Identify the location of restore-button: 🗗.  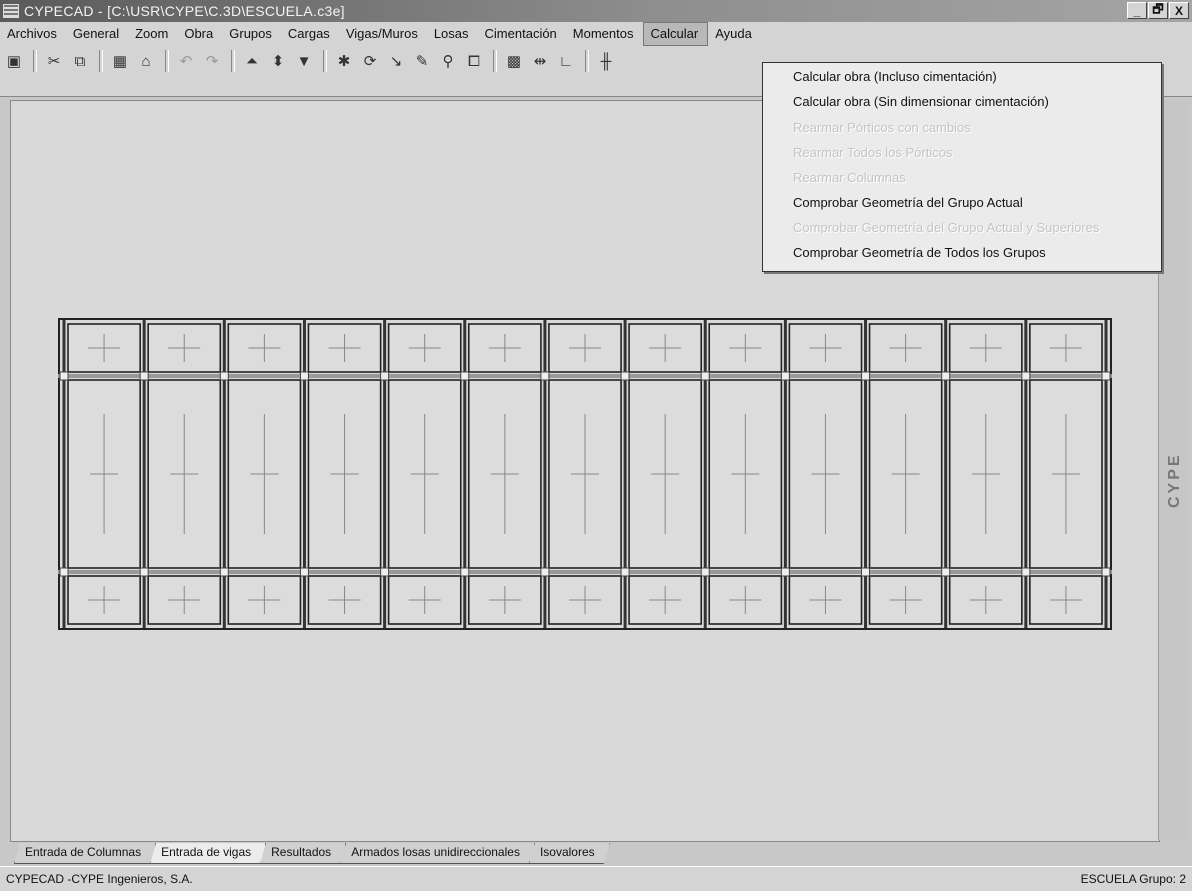
(1158, 10).